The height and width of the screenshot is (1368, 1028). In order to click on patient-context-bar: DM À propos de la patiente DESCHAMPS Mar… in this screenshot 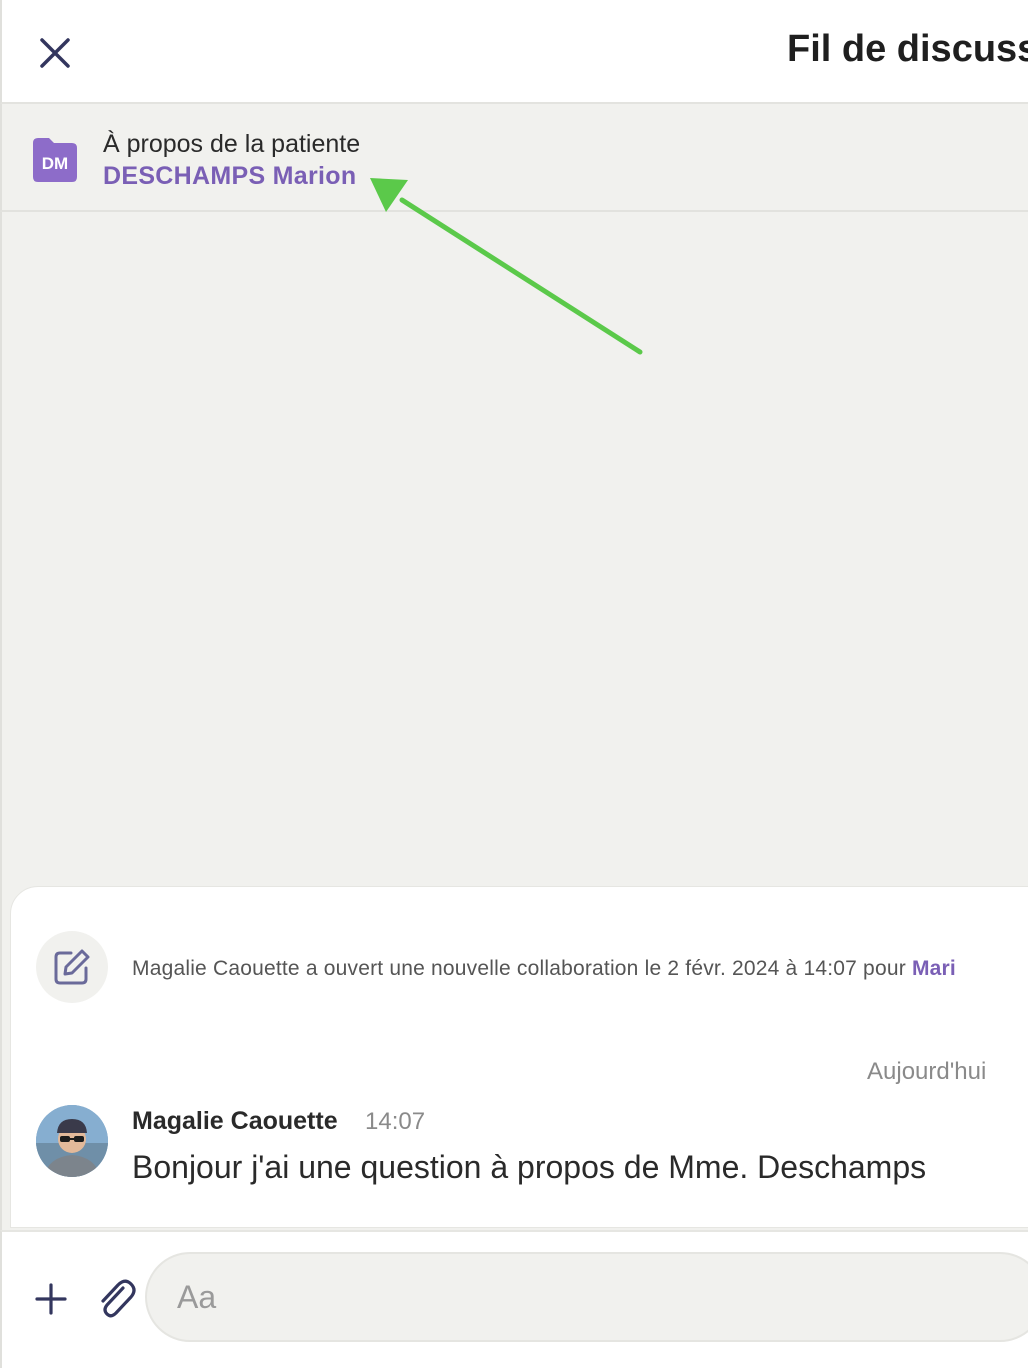, I will do `click(514, 158)`.